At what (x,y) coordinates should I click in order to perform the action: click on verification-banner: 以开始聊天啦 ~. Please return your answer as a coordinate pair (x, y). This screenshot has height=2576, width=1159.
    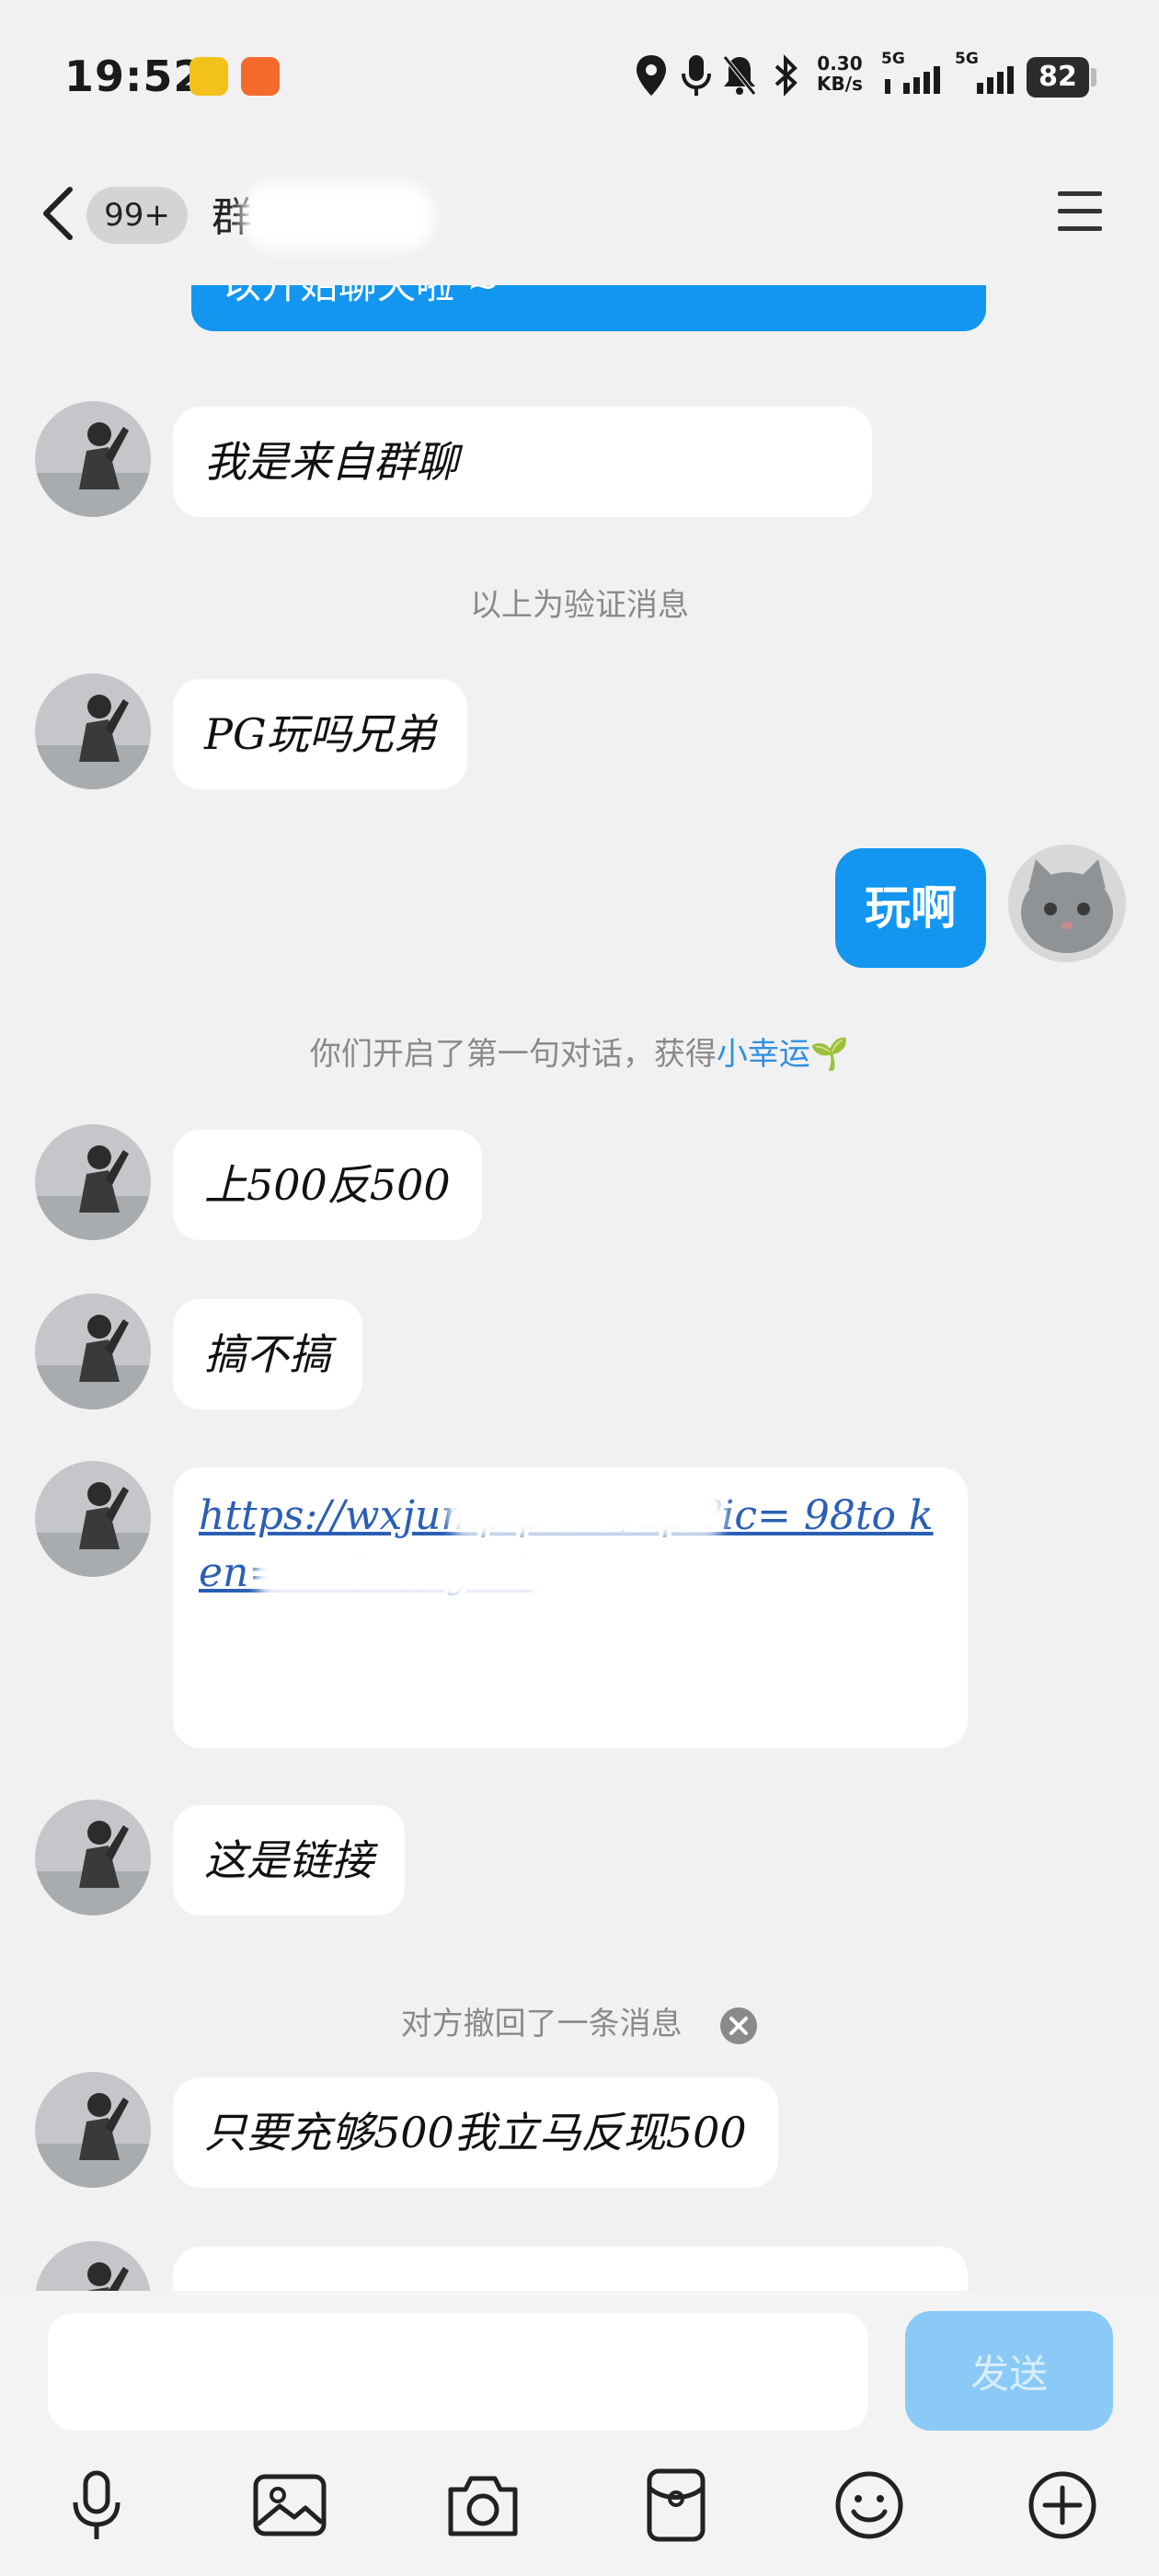
    Looking at the image, I should click on (588, 308).